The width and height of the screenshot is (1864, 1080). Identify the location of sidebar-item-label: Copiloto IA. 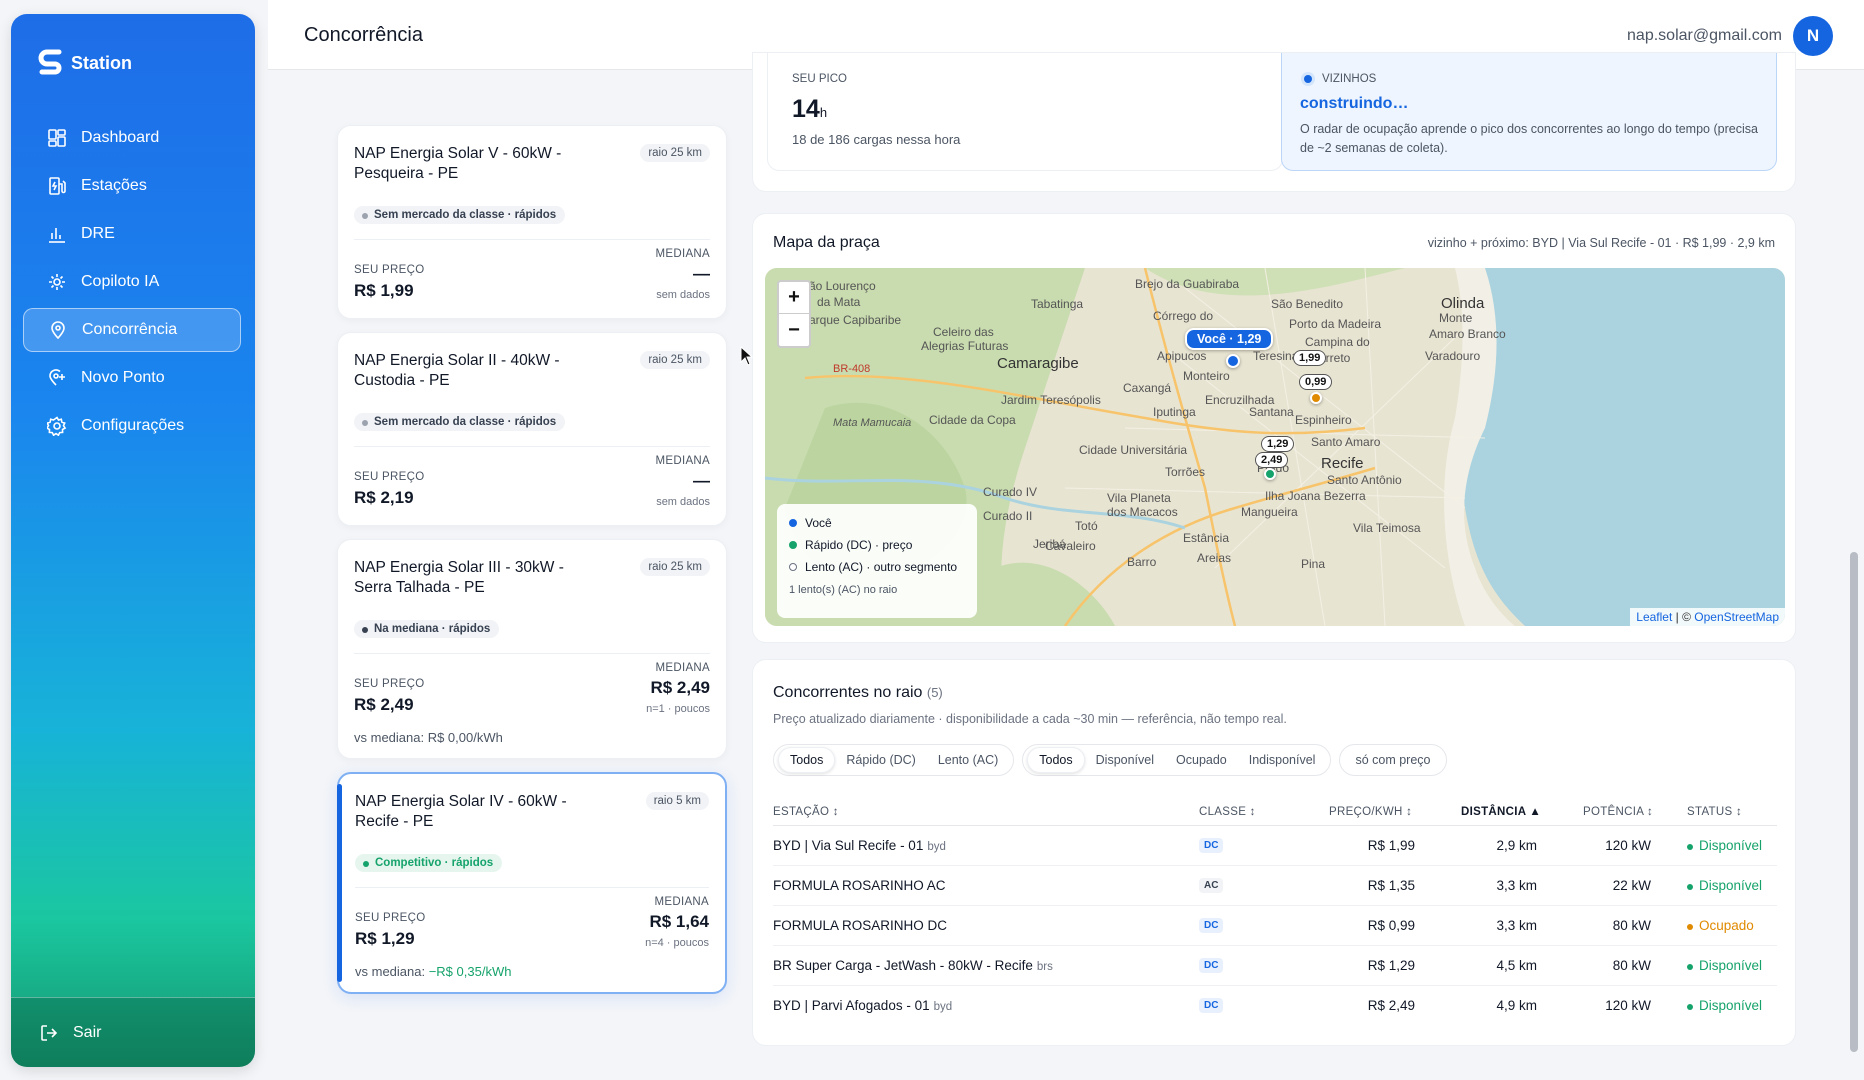
(120, 281).